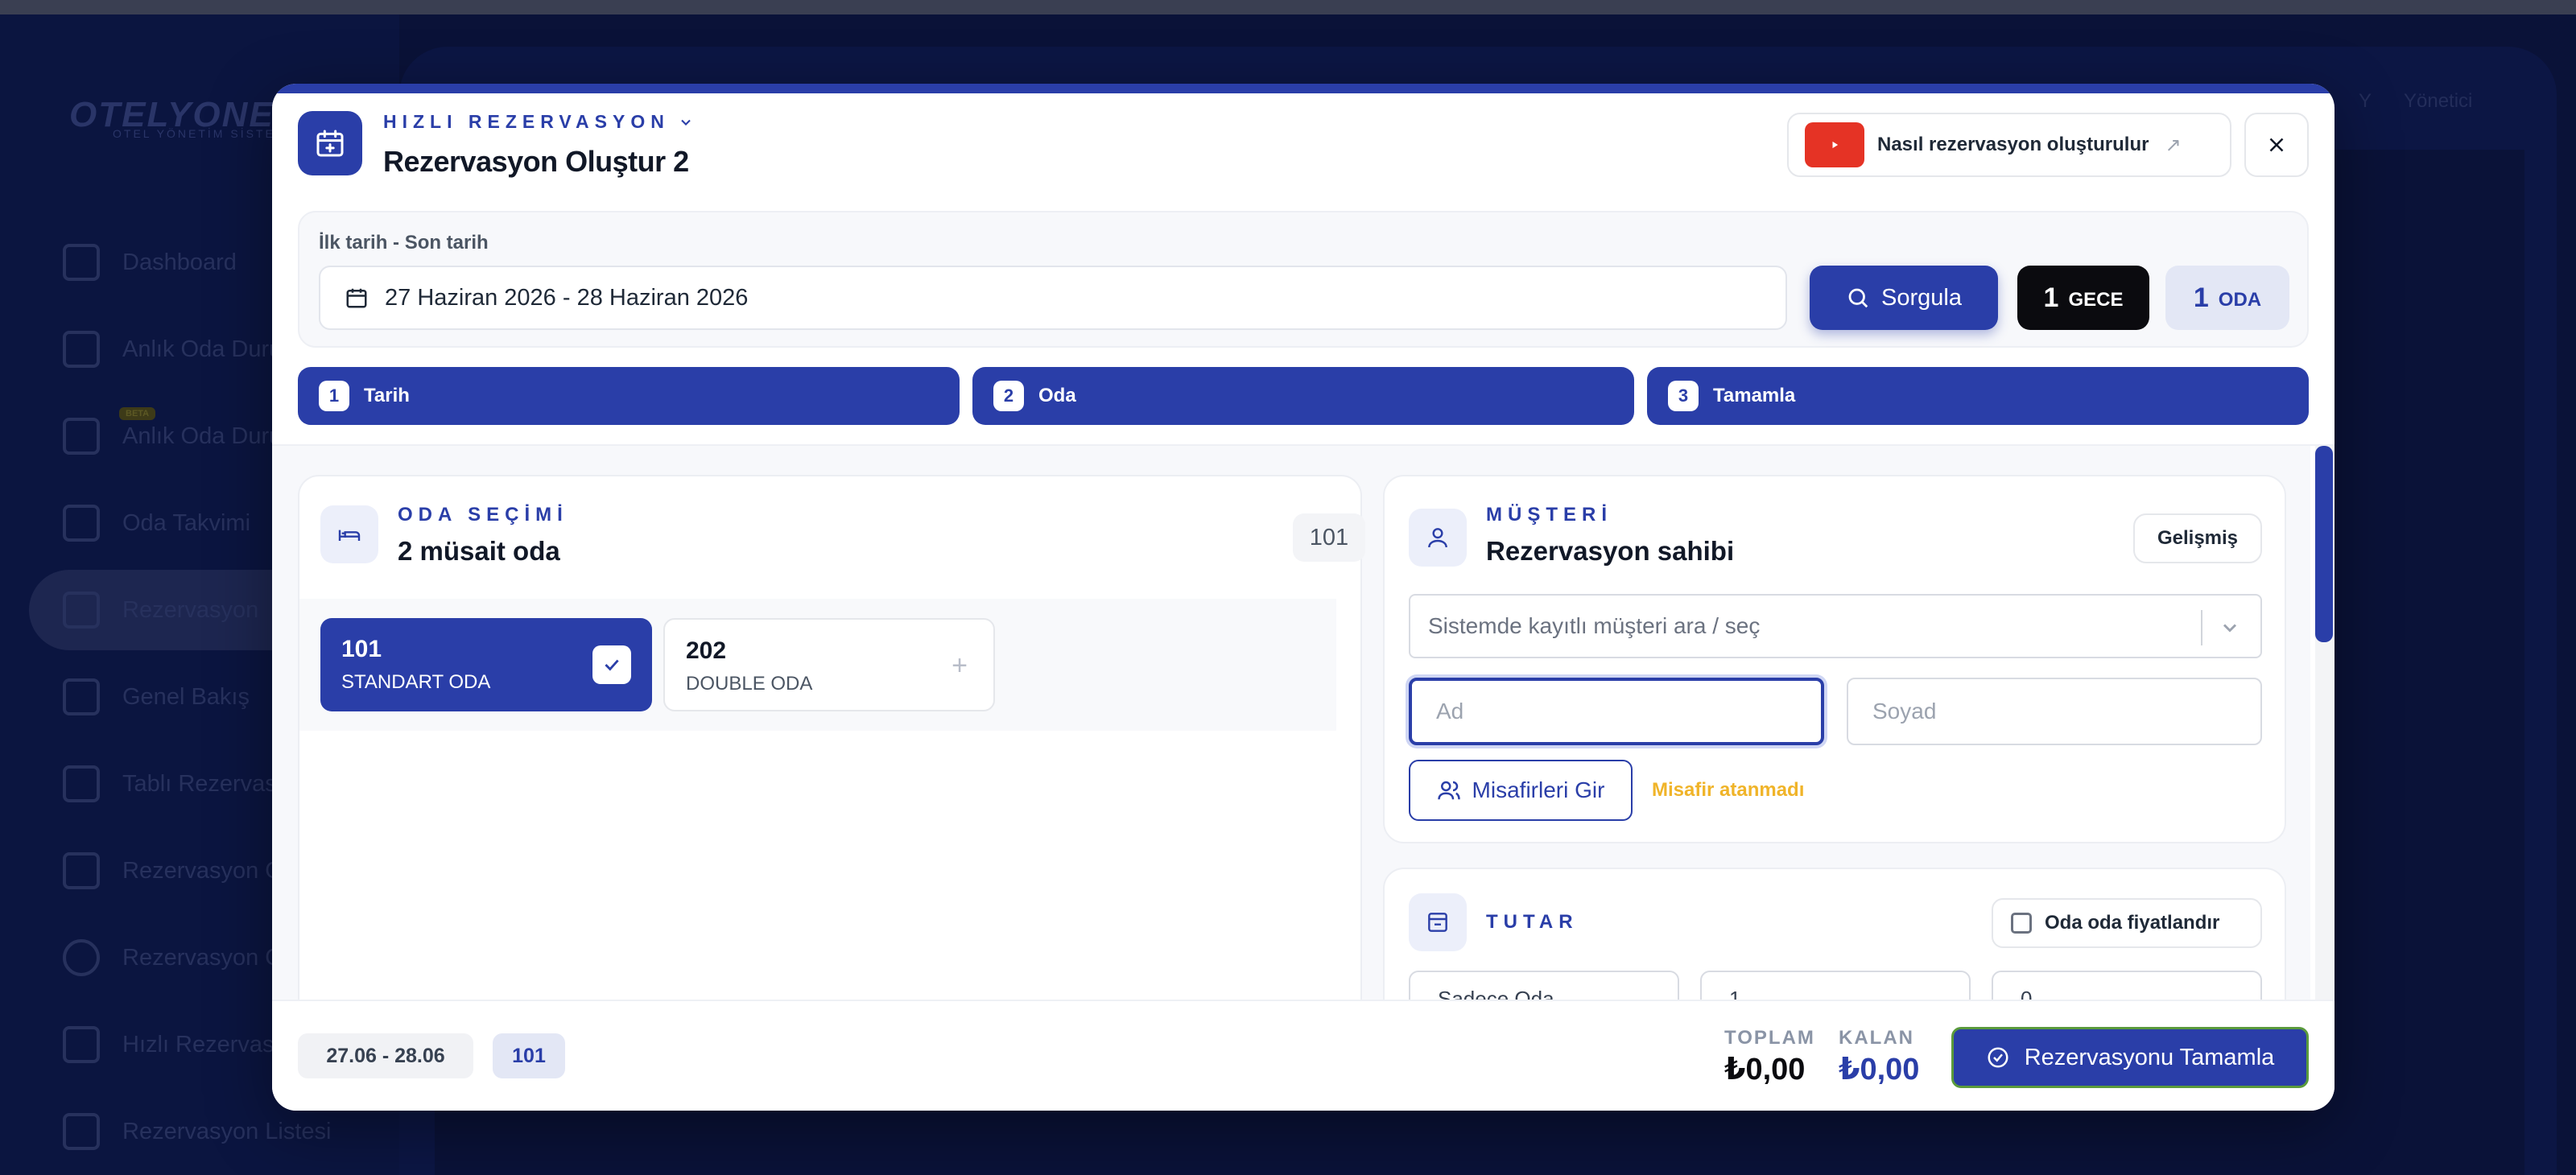 This screenshot has width=2576, height=1175. What do you see at coordinates (2021, 923) in the screenshot?
I see `checkbox-box` at bounding box center [2021, 923].